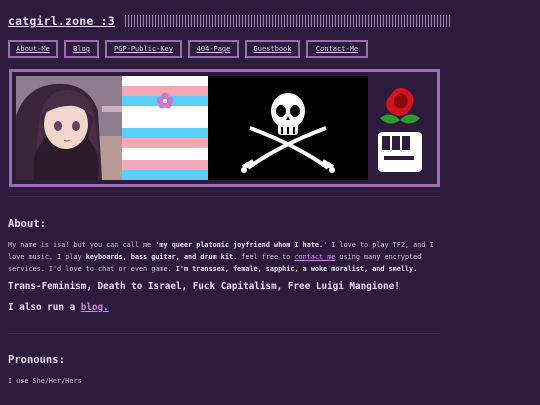  Describe the element at coordinates (400, 128) in the screenshot. I see `rose-fist-icon` at that location.